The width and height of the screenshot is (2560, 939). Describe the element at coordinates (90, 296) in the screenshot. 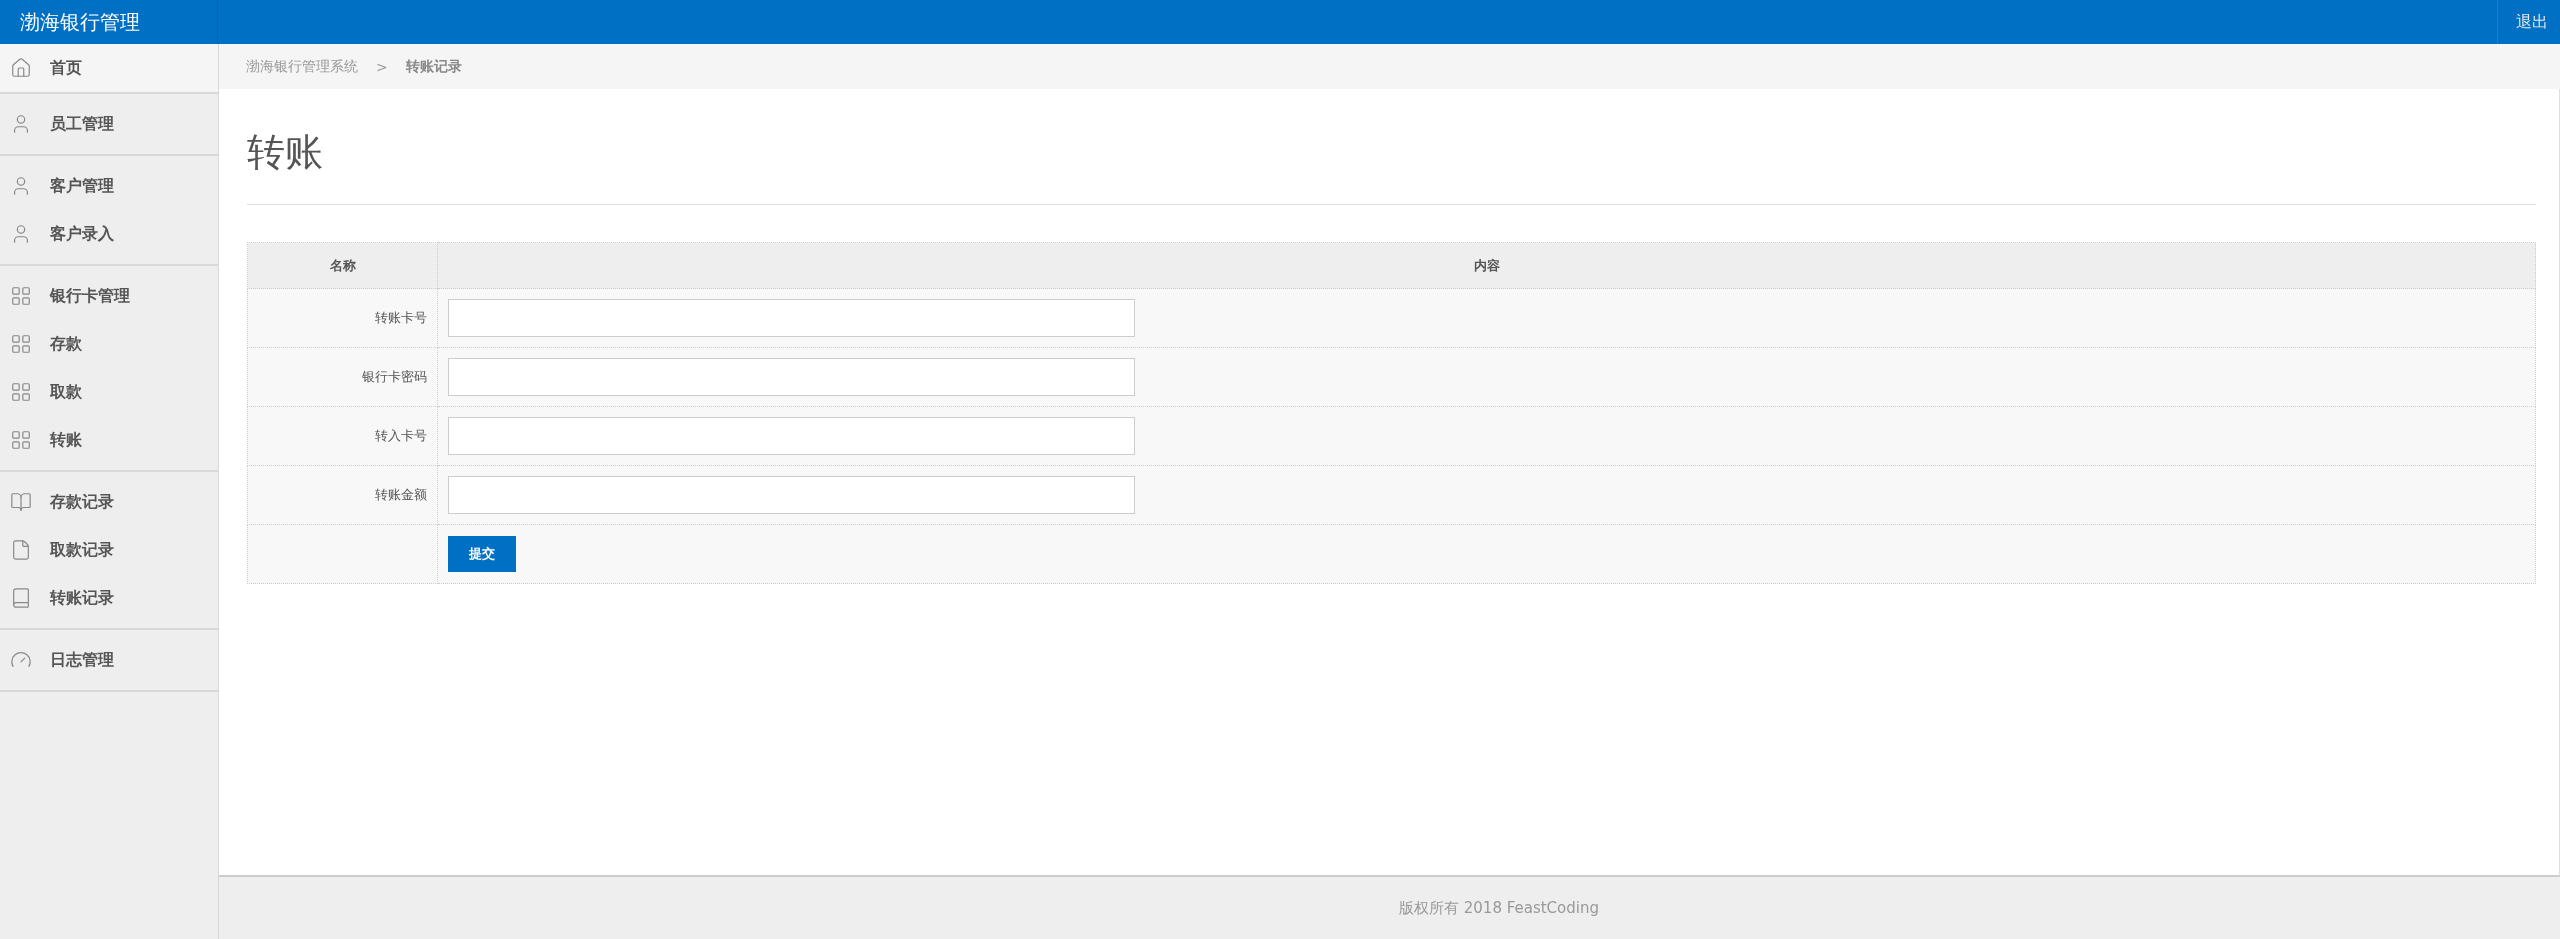

I see `sidebar-item-label: 银行卡管理` at that location.